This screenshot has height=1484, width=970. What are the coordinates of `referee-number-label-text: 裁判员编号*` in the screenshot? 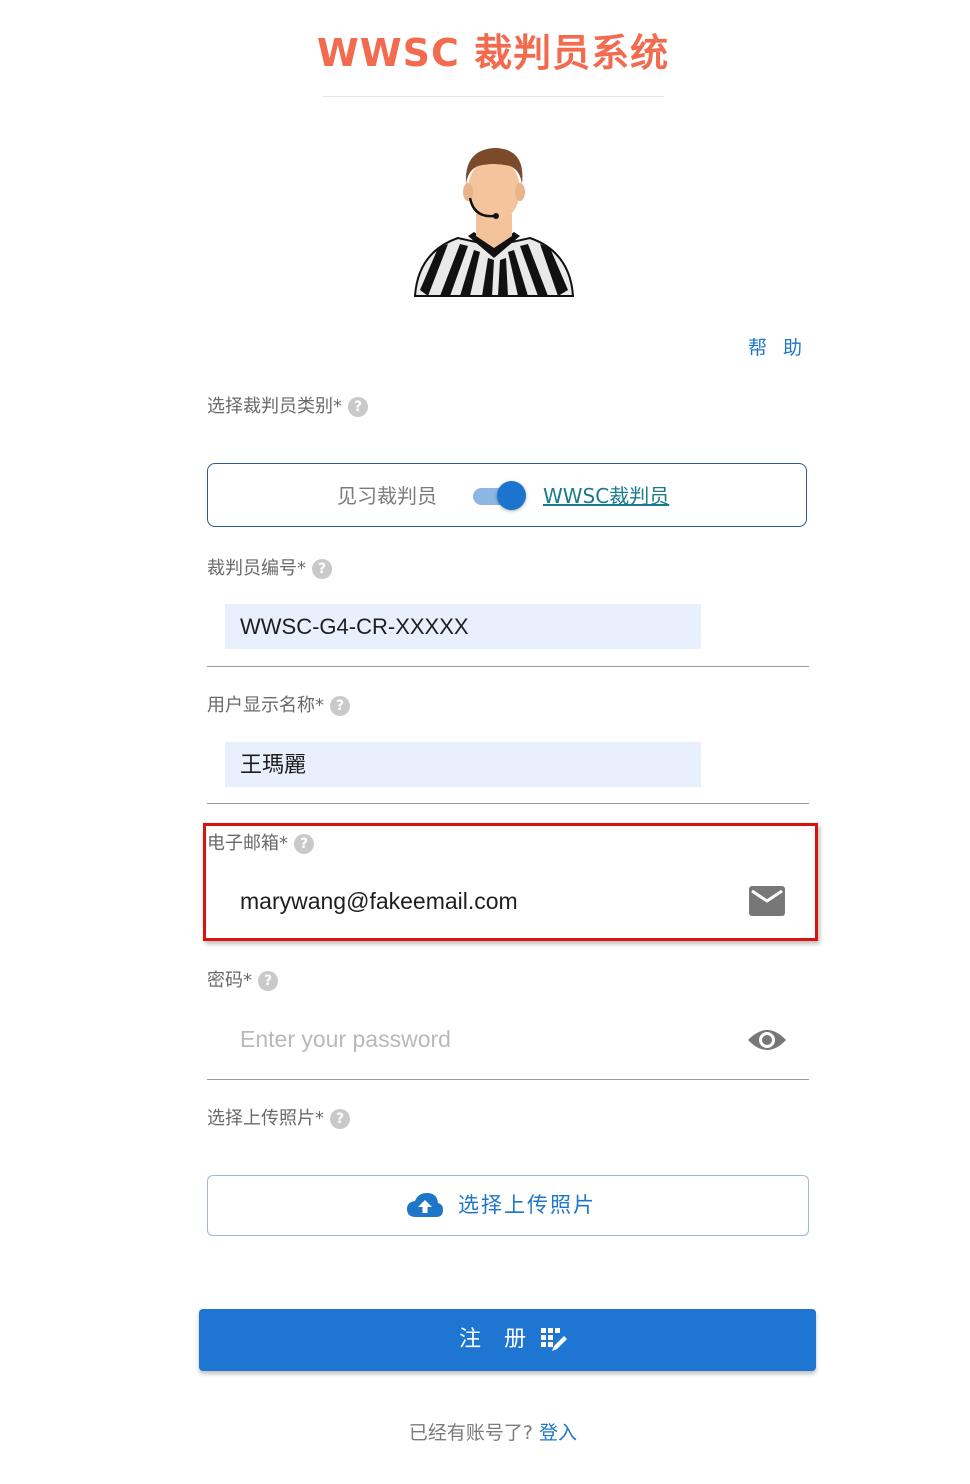 It's located at (256, 568).